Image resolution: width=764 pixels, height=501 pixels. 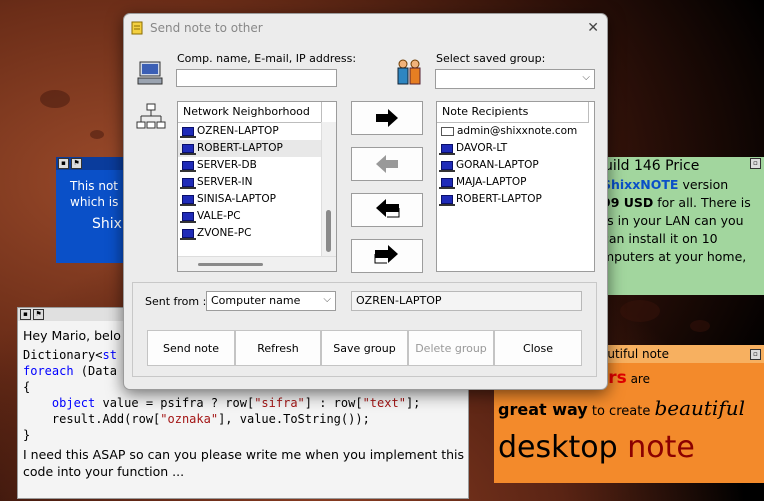 What do you see at coordinates (515, 182) in the screenshot?
I see `recipient-list-item: MAJA-LAPTOP` at bounding box center [515, 182].